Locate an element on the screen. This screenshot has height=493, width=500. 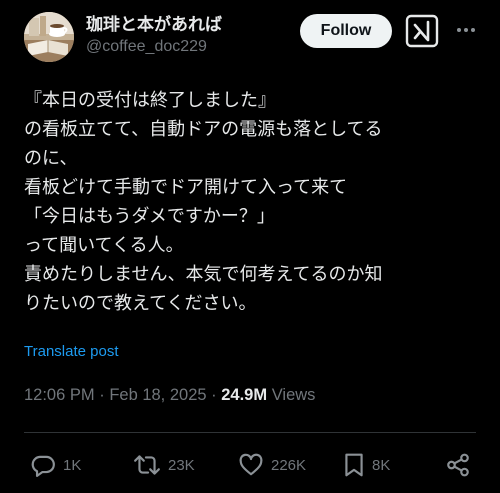
more-options-button is located at coordinates (466, 30).